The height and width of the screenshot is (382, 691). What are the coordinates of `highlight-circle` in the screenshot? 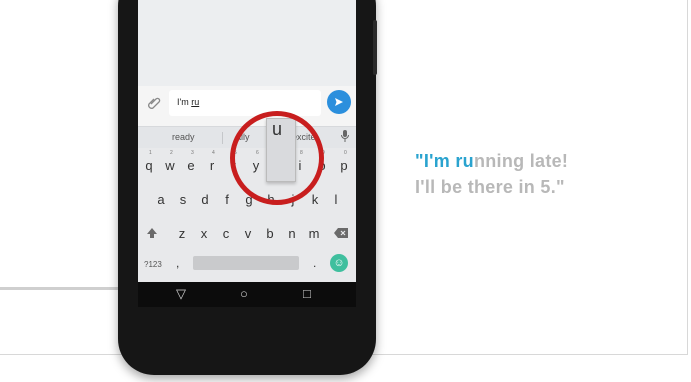 It's located at (277, 158).